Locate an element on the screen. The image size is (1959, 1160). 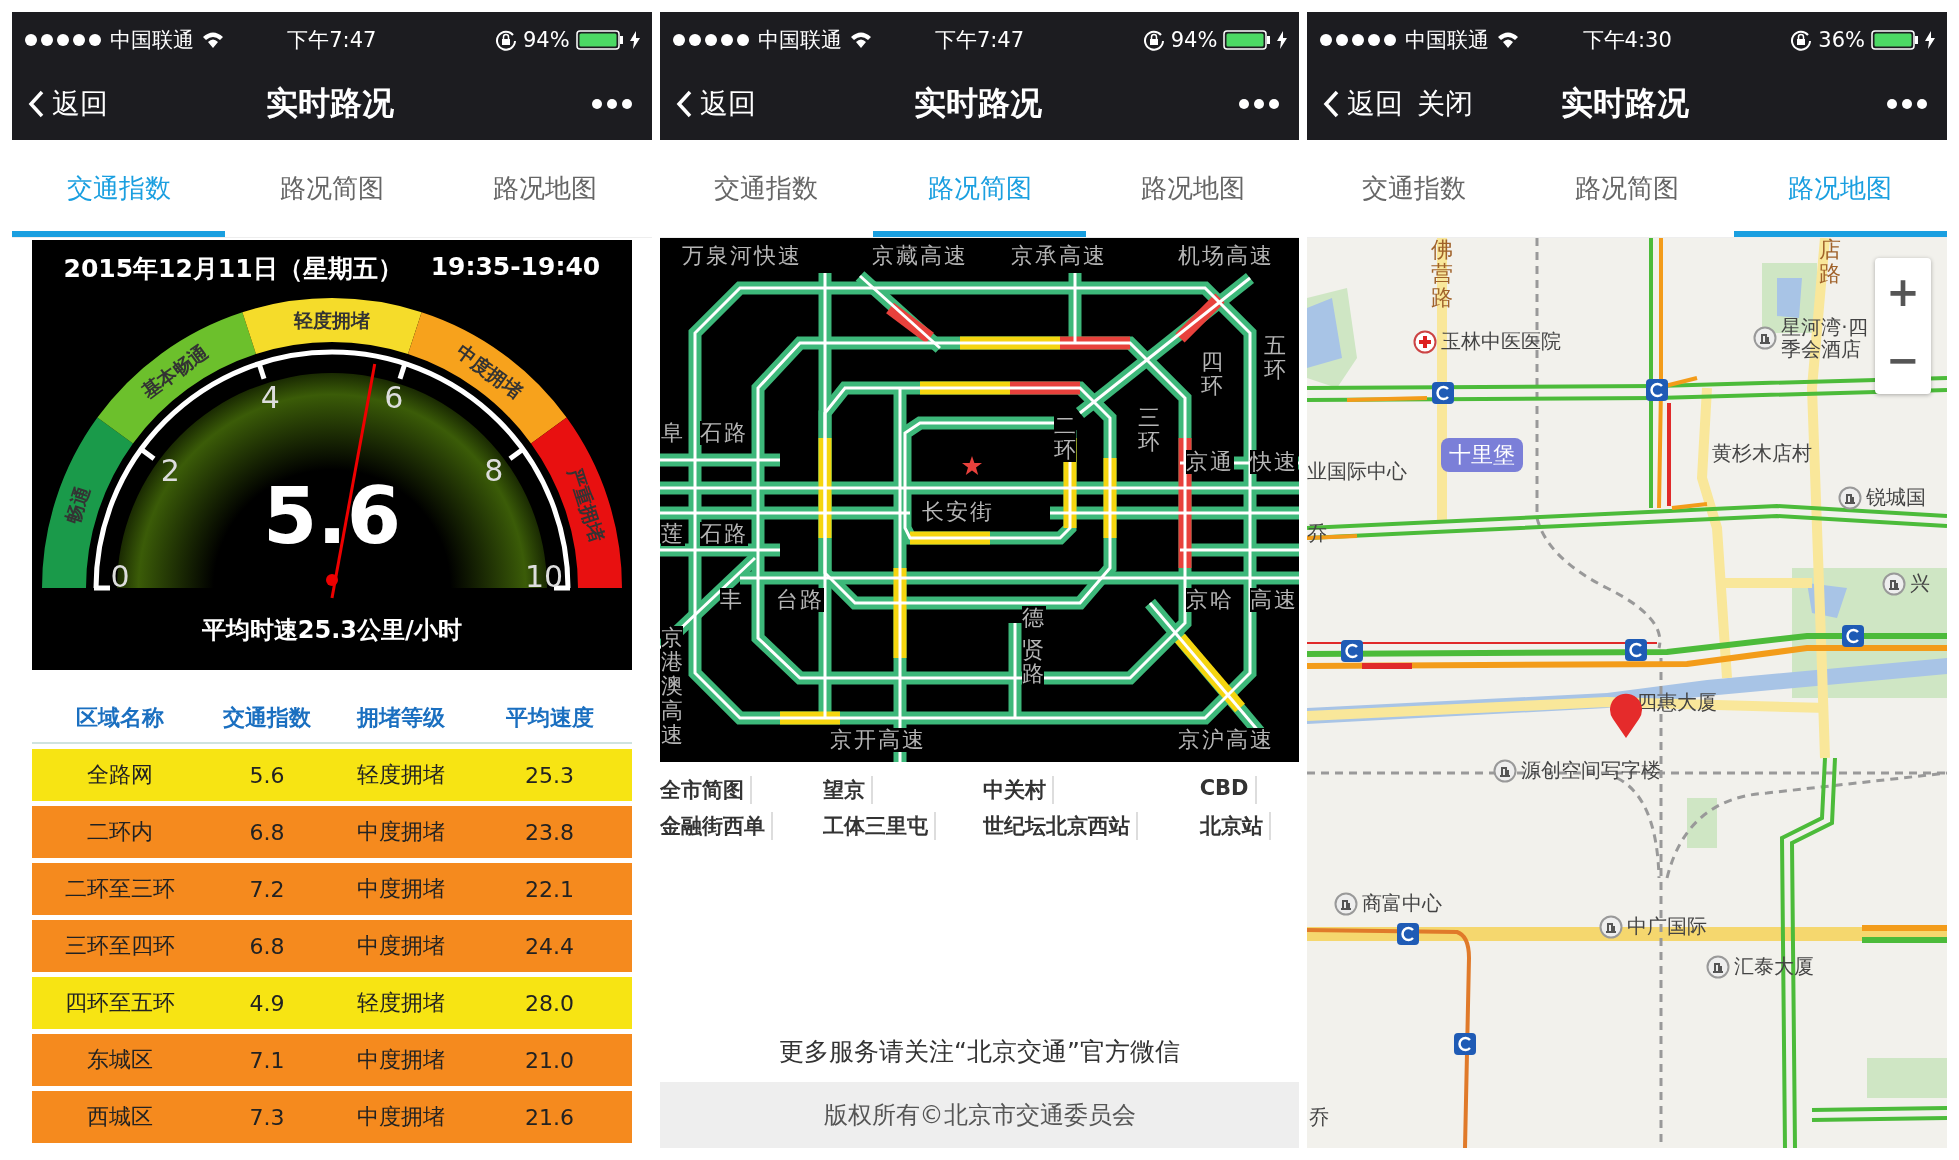
area-link: 全市简图 is located at coordinates (705, 790).